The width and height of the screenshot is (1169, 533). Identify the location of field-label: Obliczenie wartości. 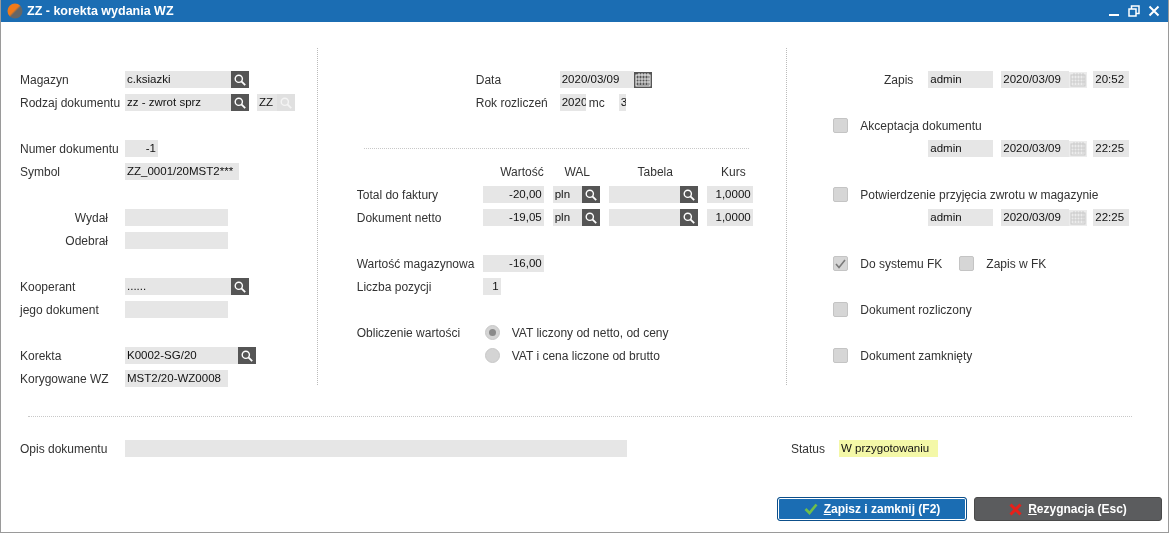
(409, 333).